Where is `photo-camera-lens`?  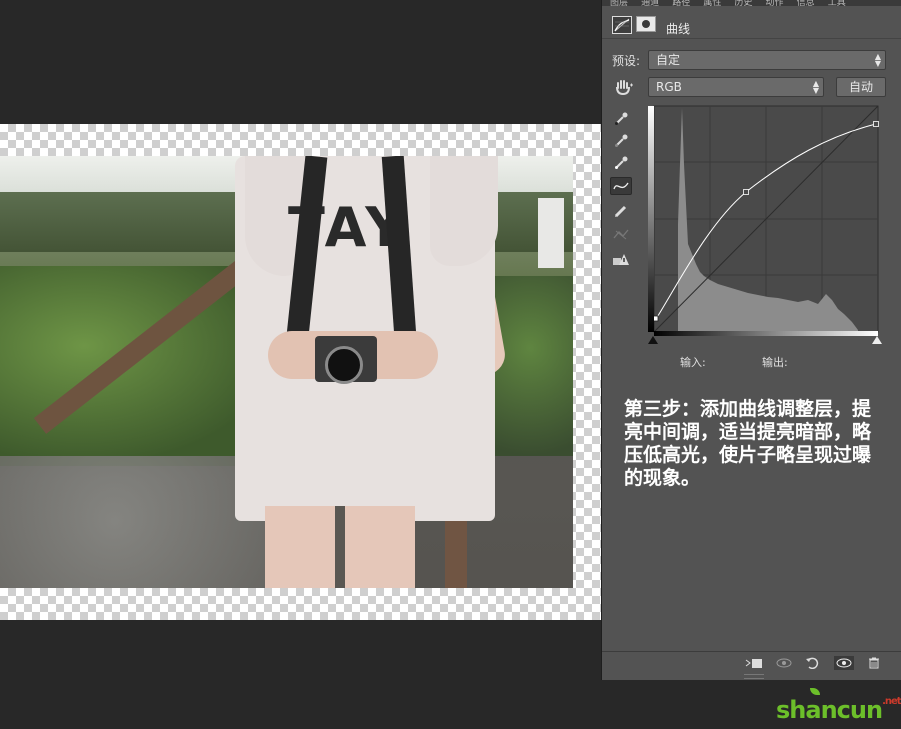
photo-camera-lens is located at coordinates (344, 365).